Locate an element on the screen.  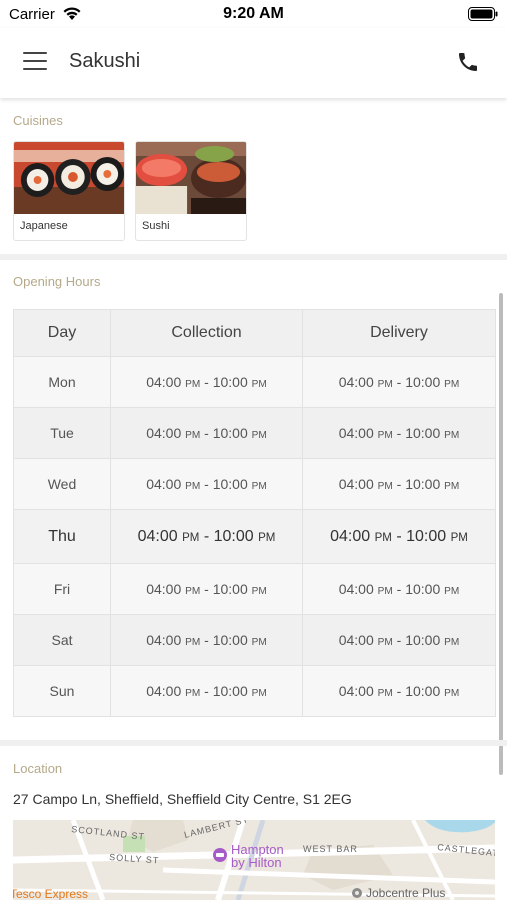
japanese-food-image is located at coordinates (69, 178).